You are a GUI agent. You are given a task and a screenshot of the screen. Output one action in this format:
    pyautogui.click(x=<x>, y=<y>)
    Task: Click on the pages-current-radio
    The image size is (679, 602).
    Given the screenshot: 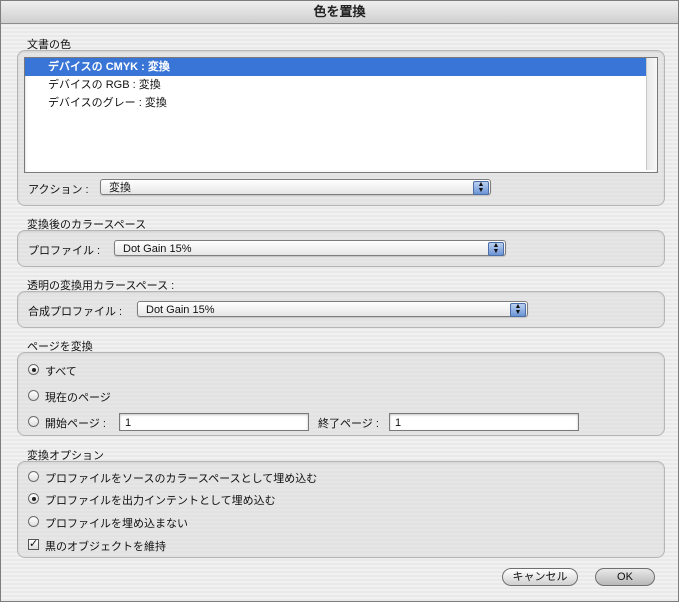 What is the action you would take?
    pyautogui.click(x=33, y=395)
    